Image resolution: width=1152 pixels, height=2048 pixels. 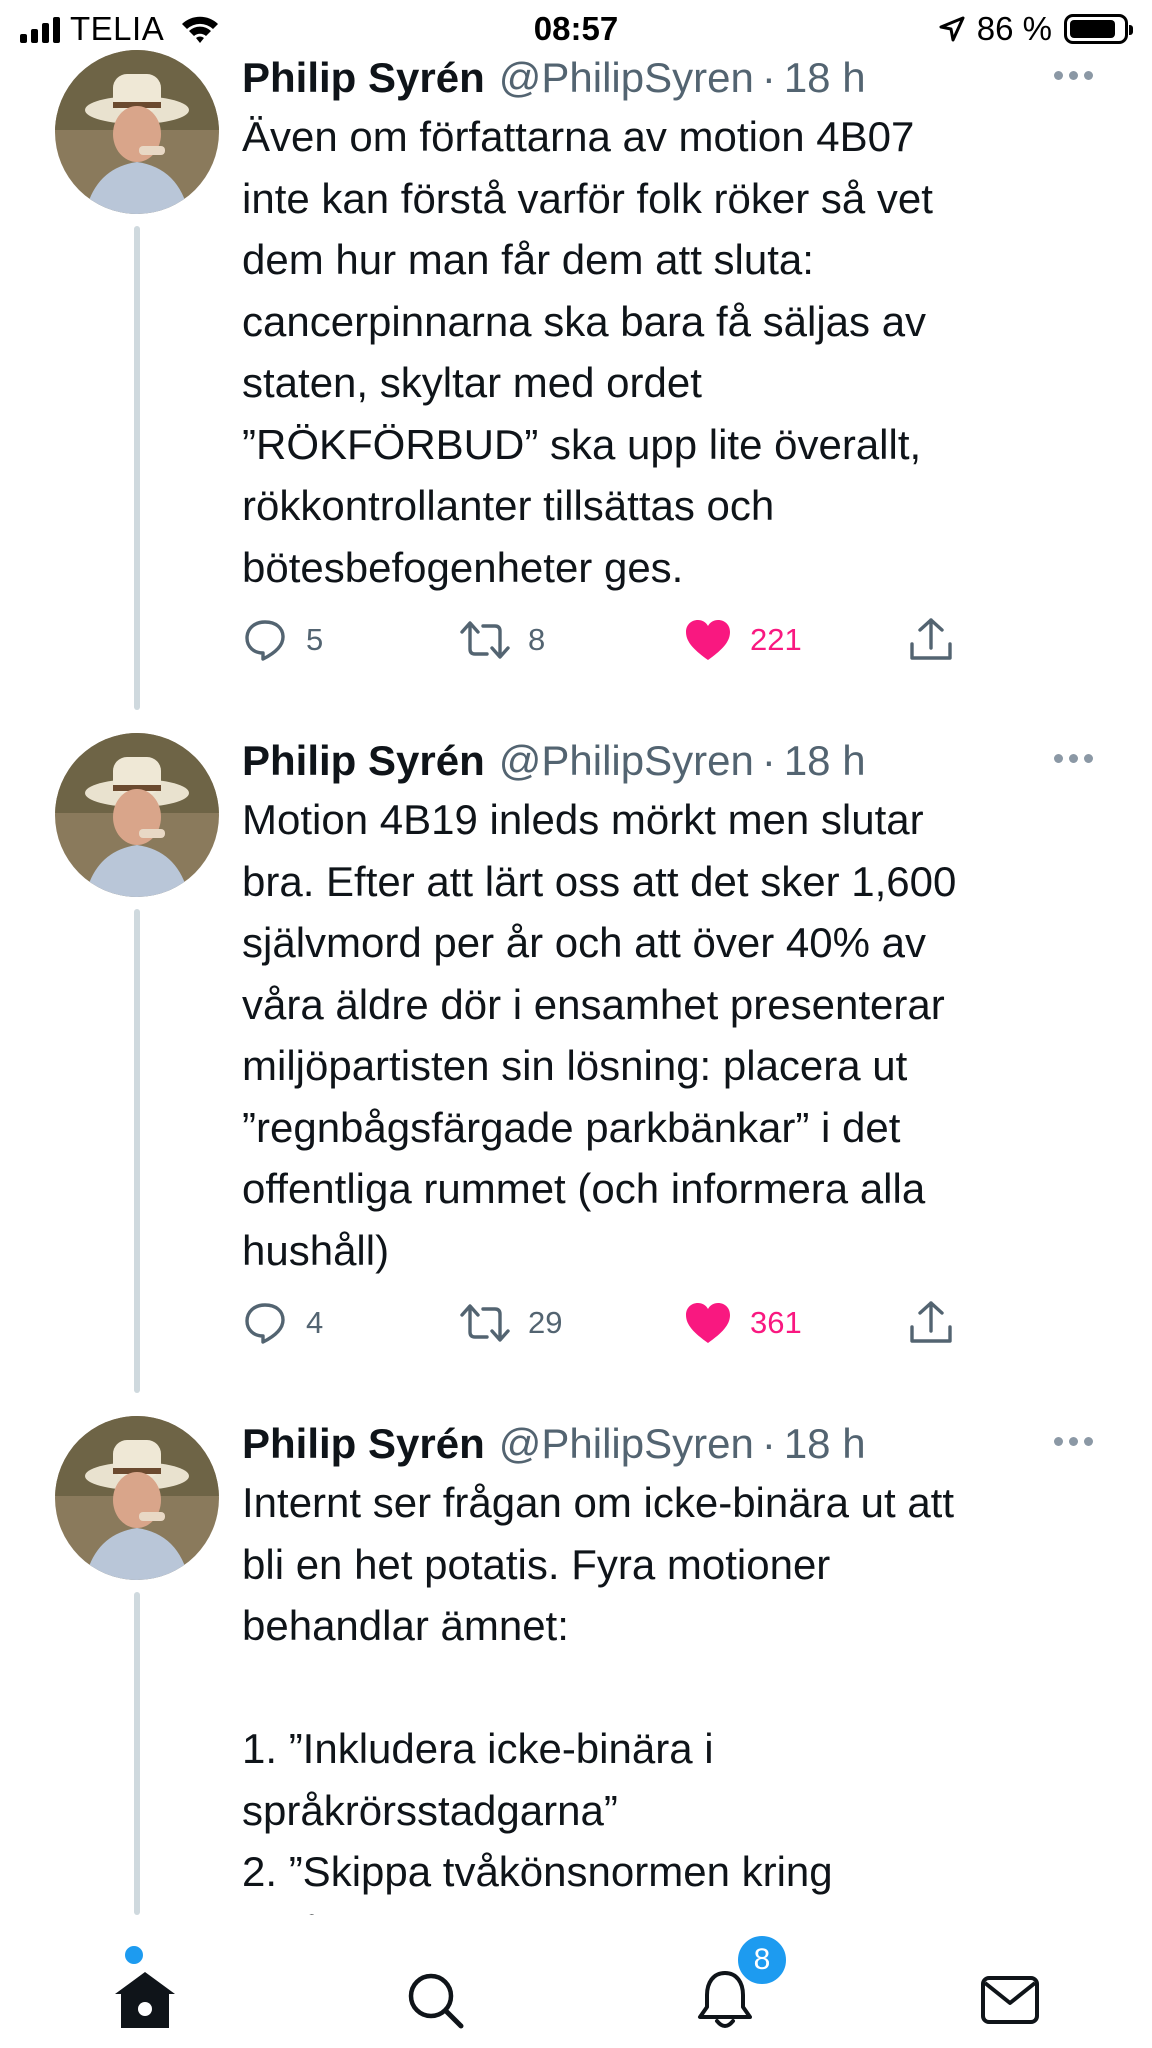 What do you see at coordinates (622, 1323) in the screenshot?
I see `tweet-actions: 4 29 361` at bounding box center [622, 1323].